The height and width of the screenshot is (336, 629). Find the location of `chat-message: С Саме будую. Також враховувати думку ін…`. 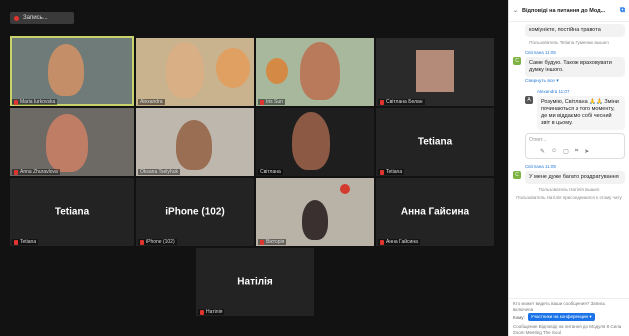

chat-message: С Саме будую. Також враховувати думку ін… is located at coordinates (569, 67).